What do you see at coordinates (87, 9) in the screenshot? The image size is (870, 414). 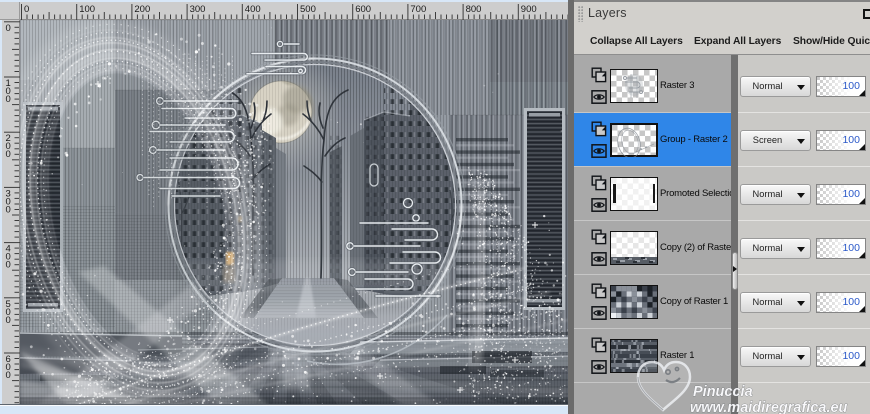 I see `svg-text: 100` at bounding box center [87, 9].